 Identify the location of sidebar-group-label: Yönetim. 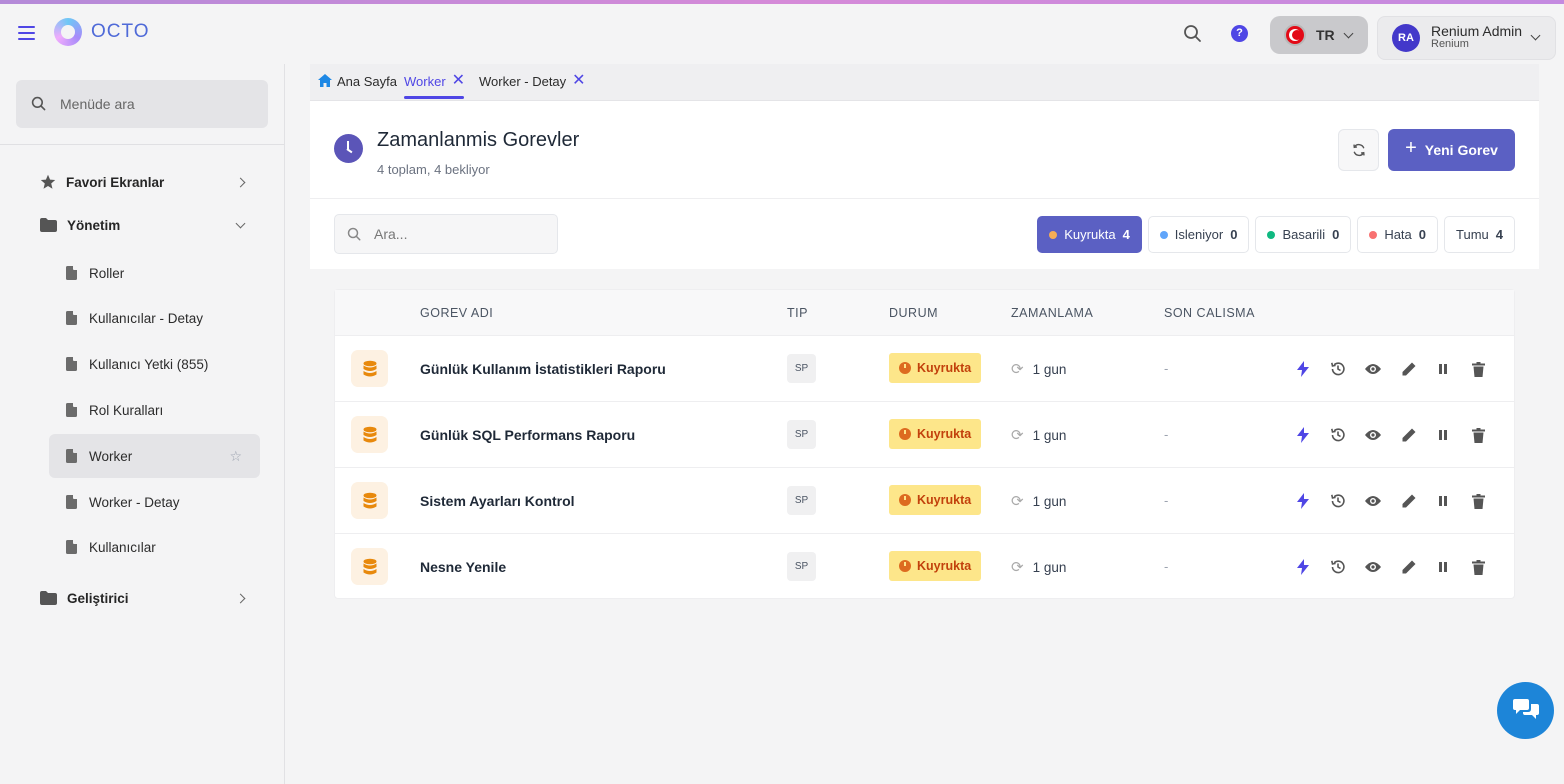
(94, 225).